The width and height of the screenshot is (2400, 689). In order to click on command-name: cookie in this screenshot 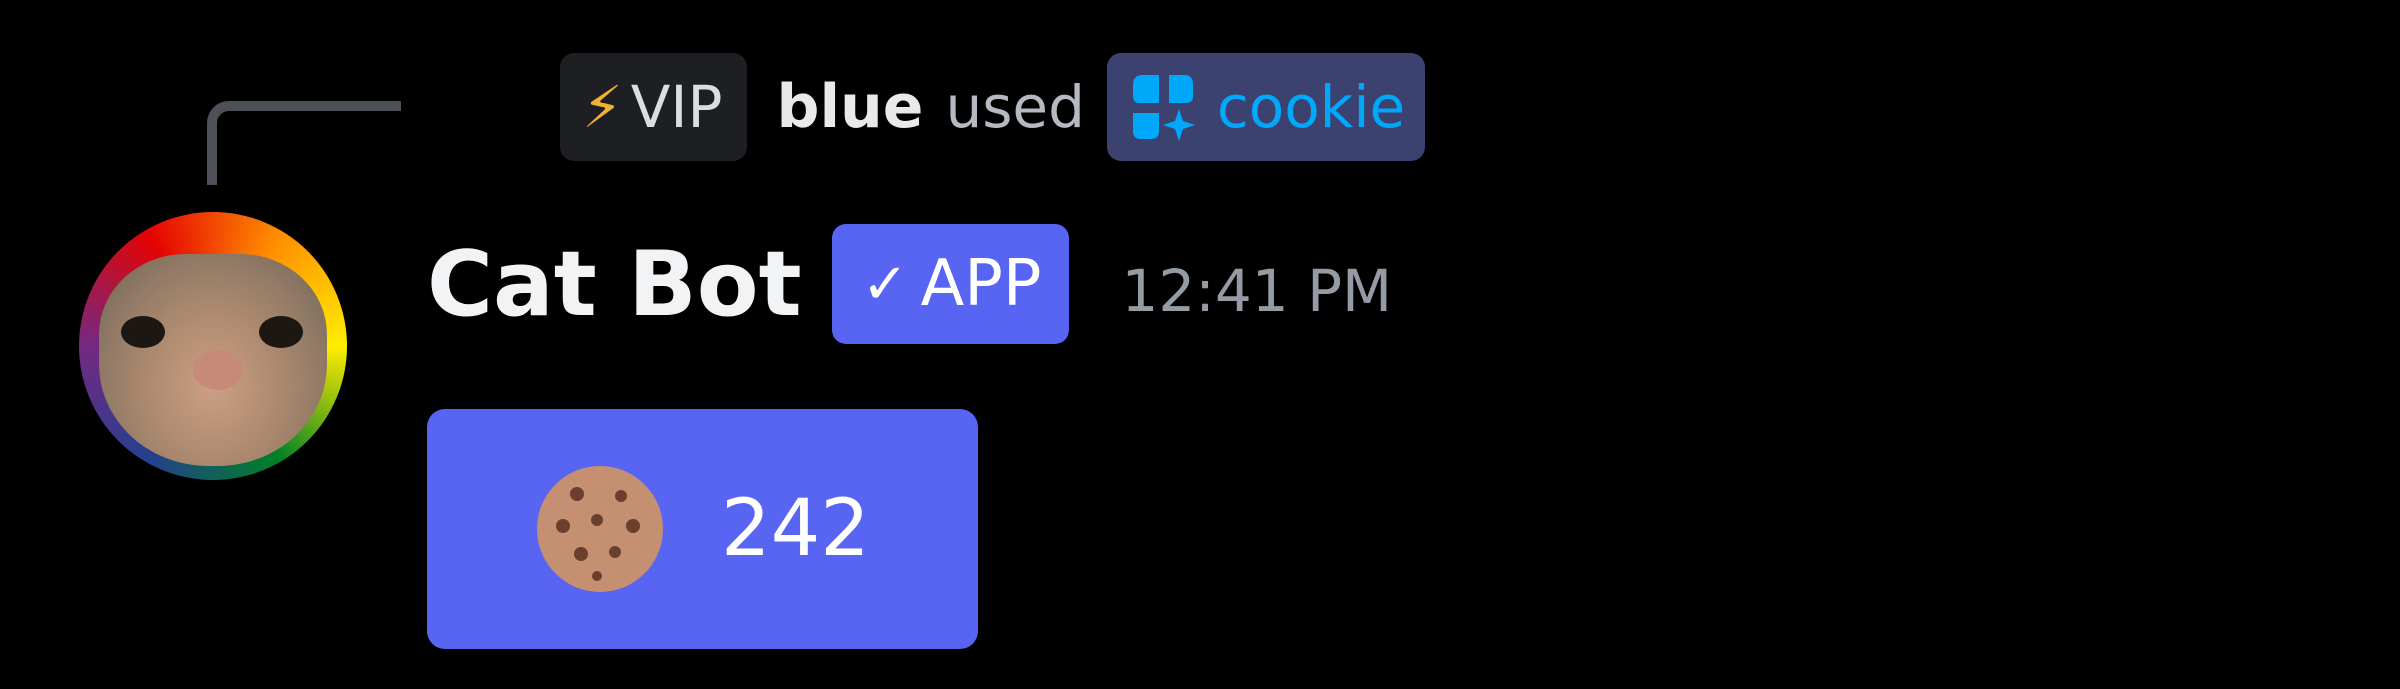, I will do `click(1311, 107)`.